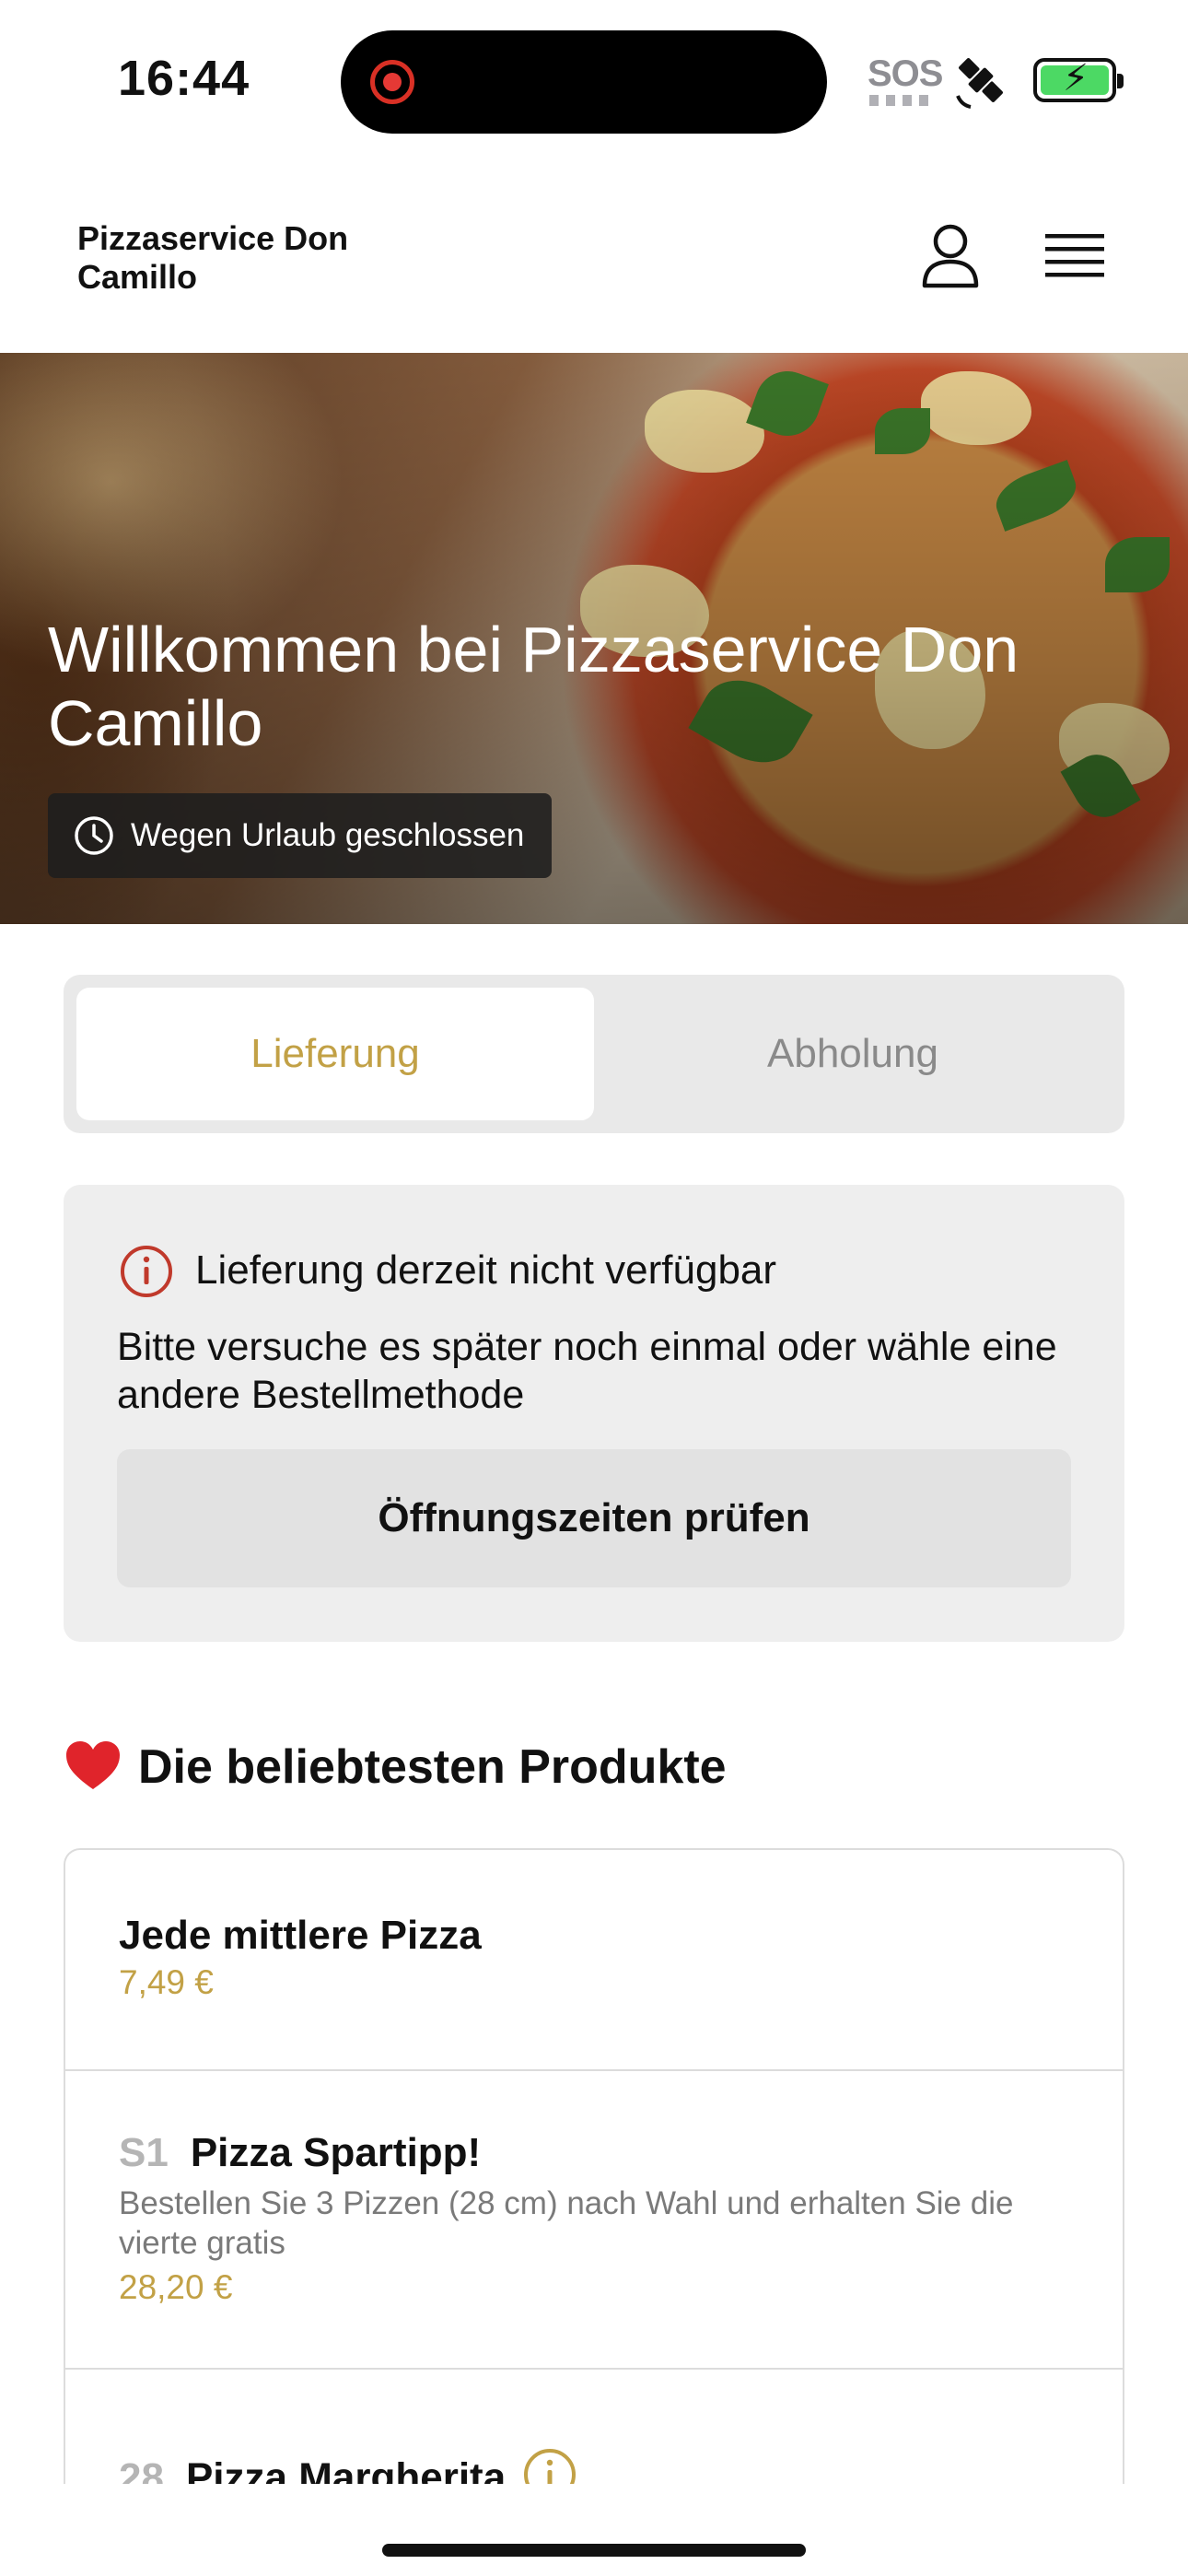 The image size is (1188, 2576). I want to click on hero-title: Willkommen bei Pizzaservice Don Camillo, so click(533, 686).